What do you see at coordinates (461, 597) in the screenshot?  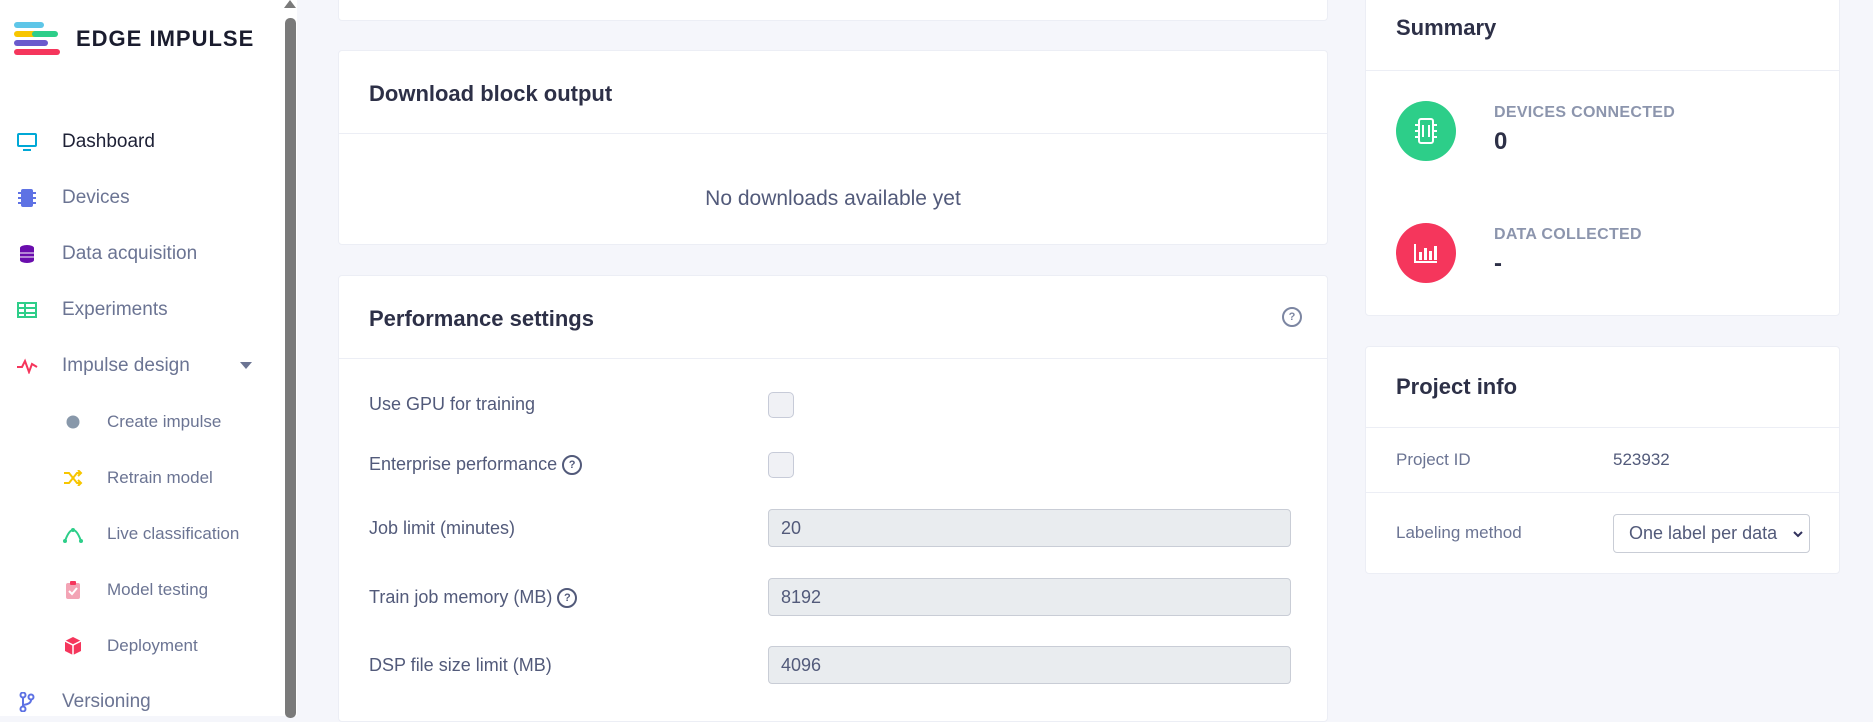 I see `train-job-memory-label-text: Train job memory (MB)` at bounding box center [461, 597].